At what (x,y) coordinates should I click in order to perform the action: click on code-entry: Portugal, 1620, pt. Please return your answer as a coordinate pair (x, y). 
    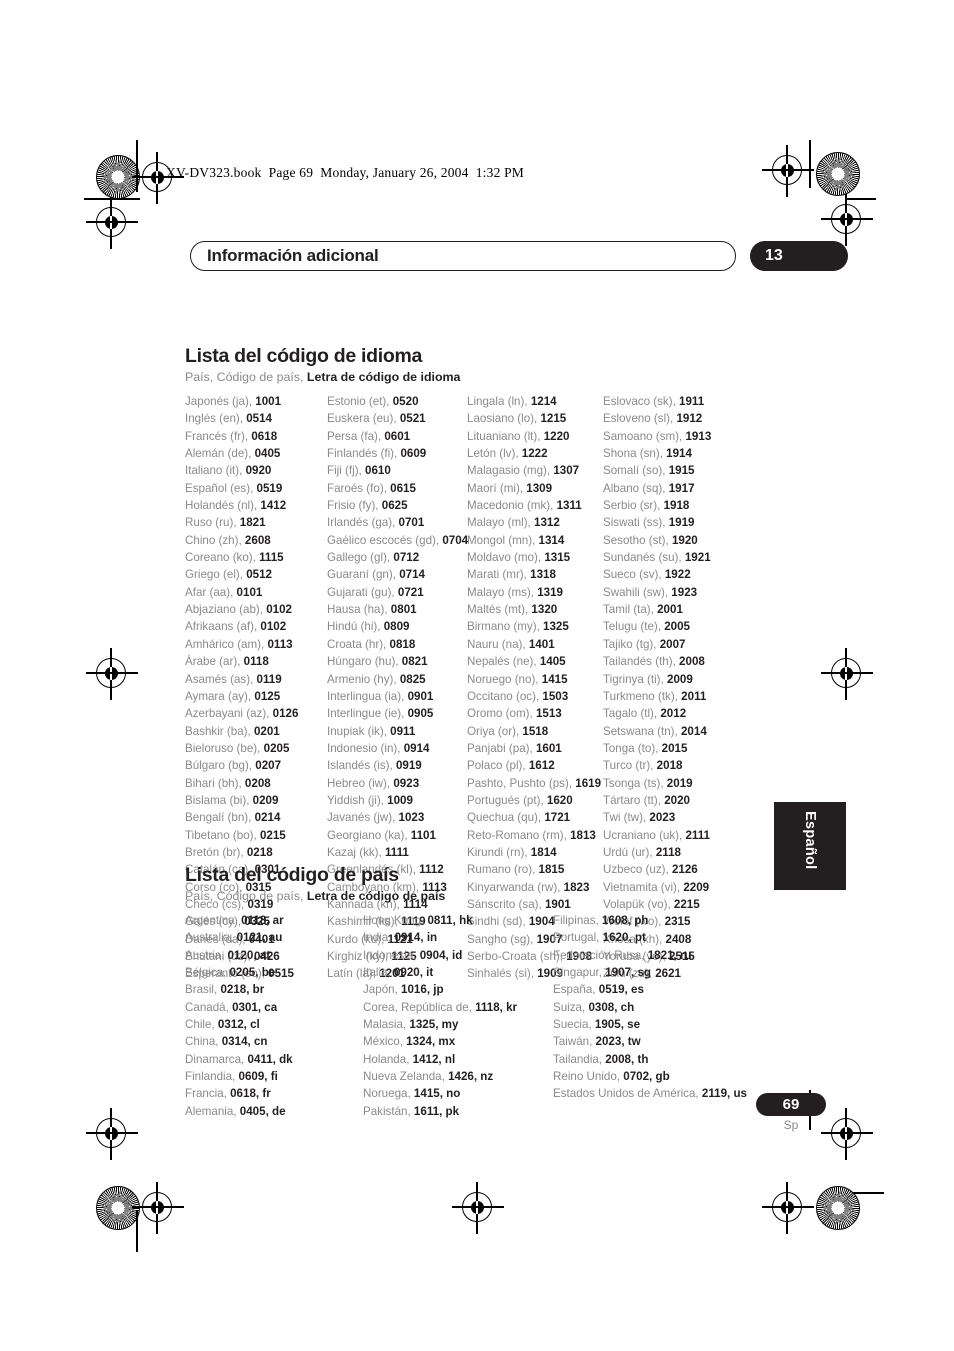
    Looking at the image, I should click on (653, 937).